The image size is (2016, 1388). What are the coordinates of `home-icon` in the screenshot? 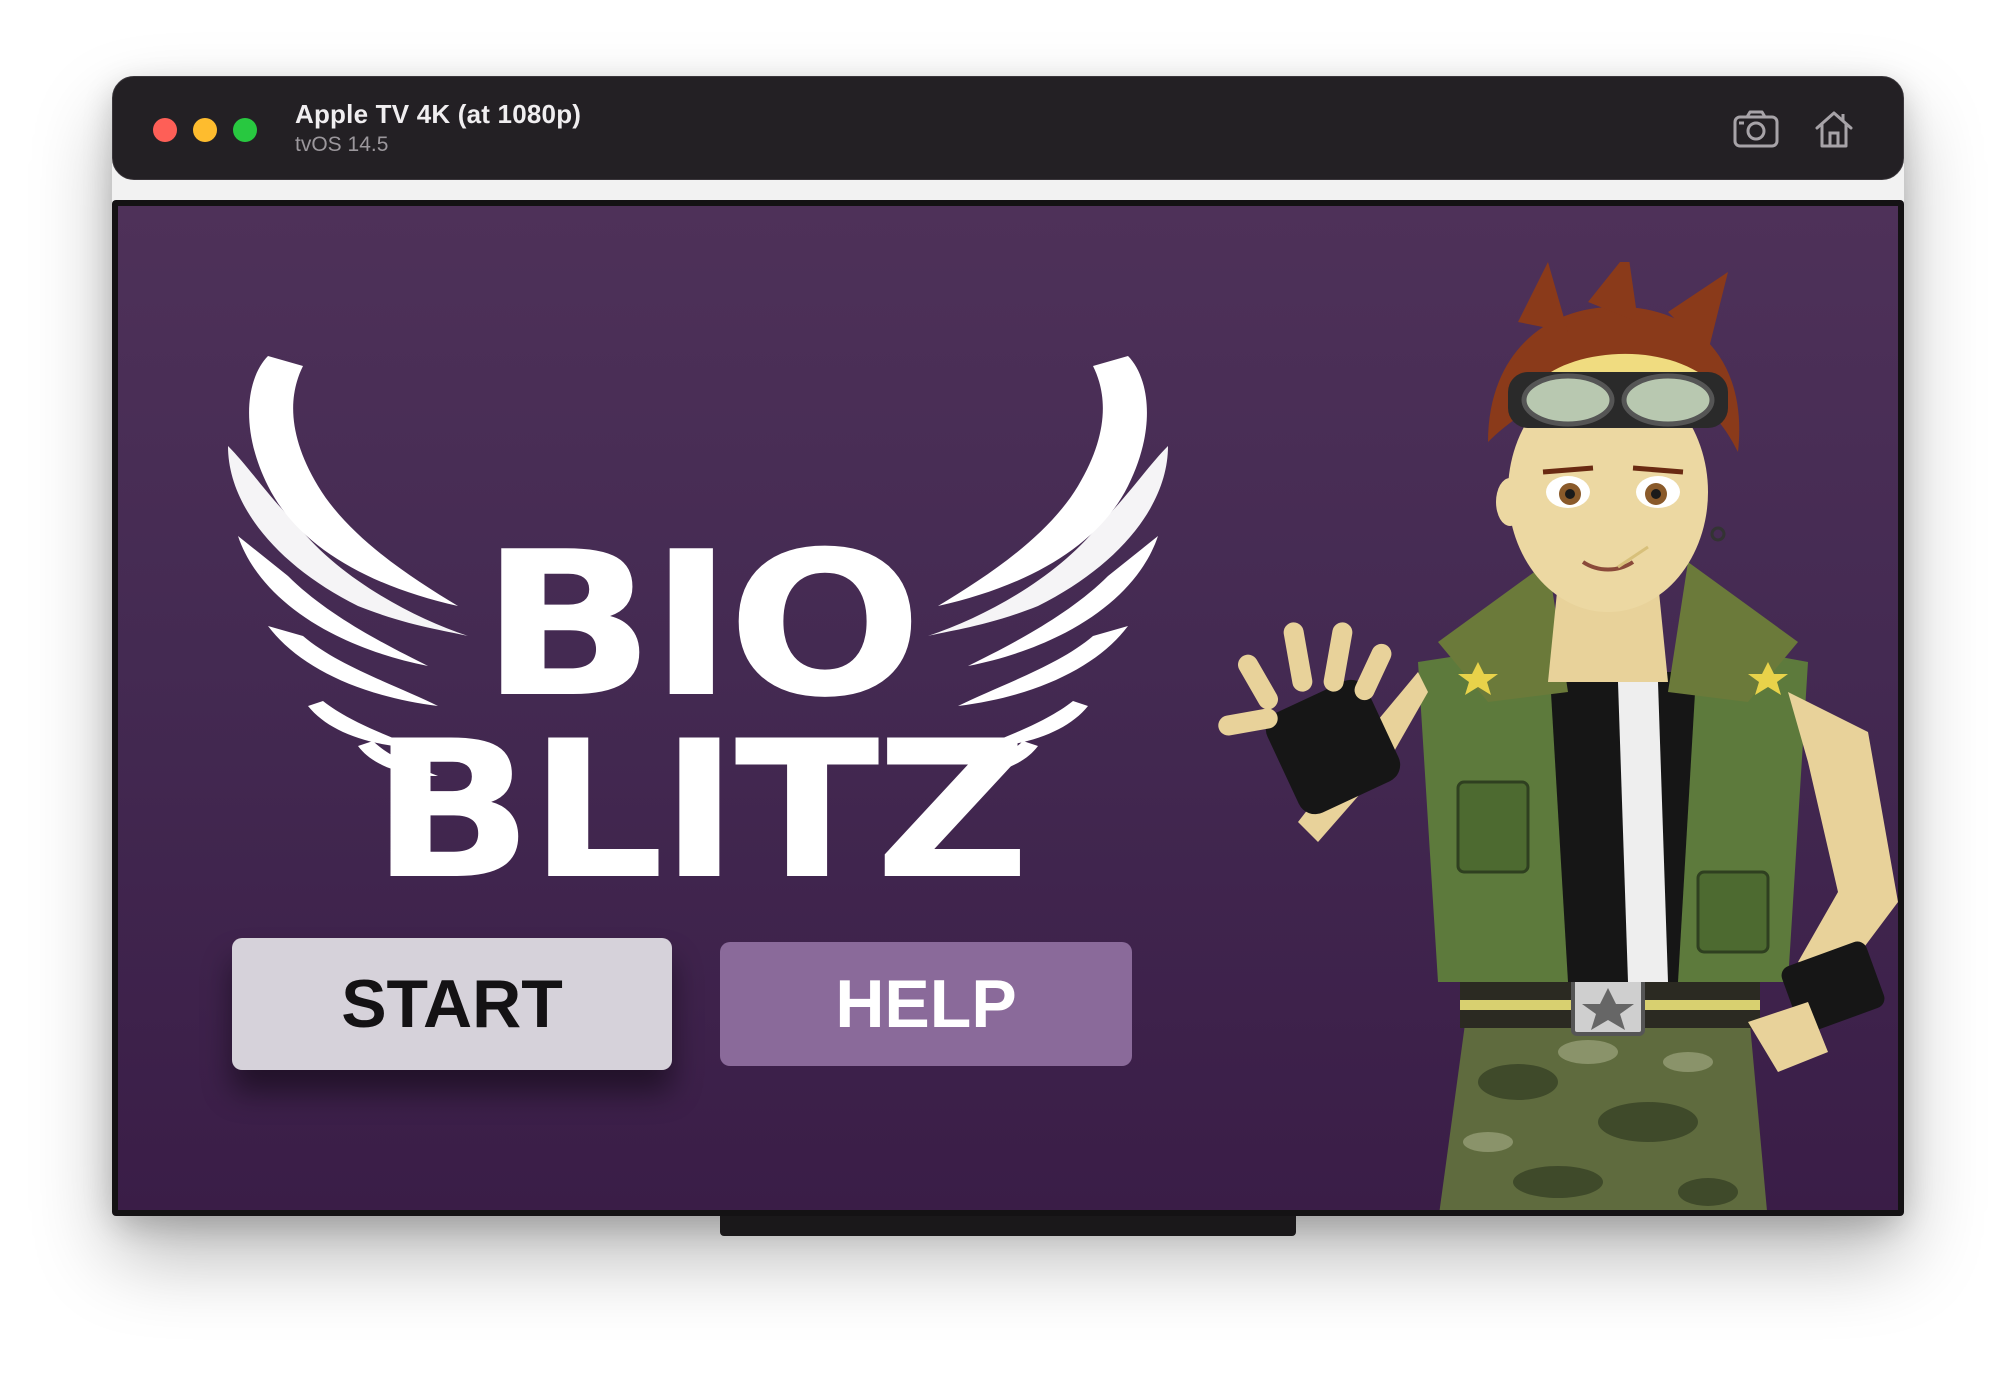 It's located at (1834, 129).